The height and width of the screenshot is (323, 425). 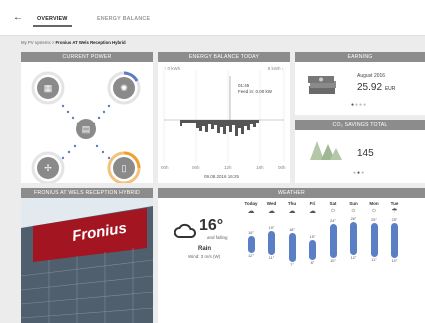 I want to click on tooltip-feed-in: Feed in: 0.00 kW, so click(x=255, y=91).